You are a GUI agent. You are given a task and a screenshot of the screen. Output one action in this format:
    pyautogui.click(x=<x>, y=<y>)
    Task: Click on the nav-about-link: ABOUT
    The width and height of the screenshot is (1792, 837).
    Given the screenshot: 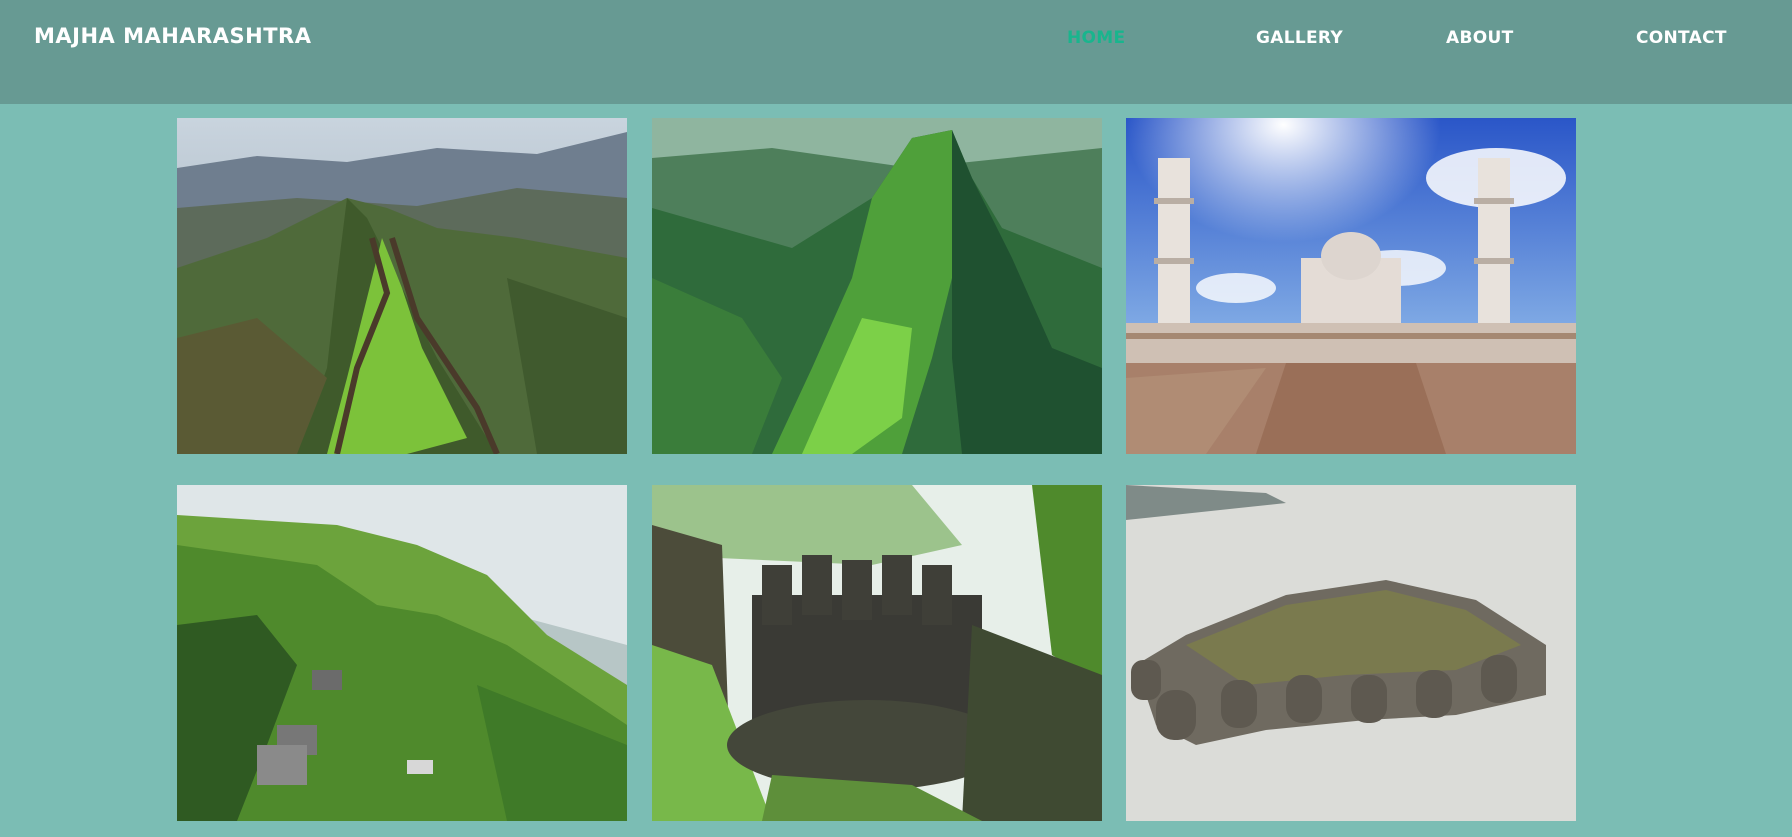 What is the action you would take?
    pyautogui.click(x=1479, y=38)
    